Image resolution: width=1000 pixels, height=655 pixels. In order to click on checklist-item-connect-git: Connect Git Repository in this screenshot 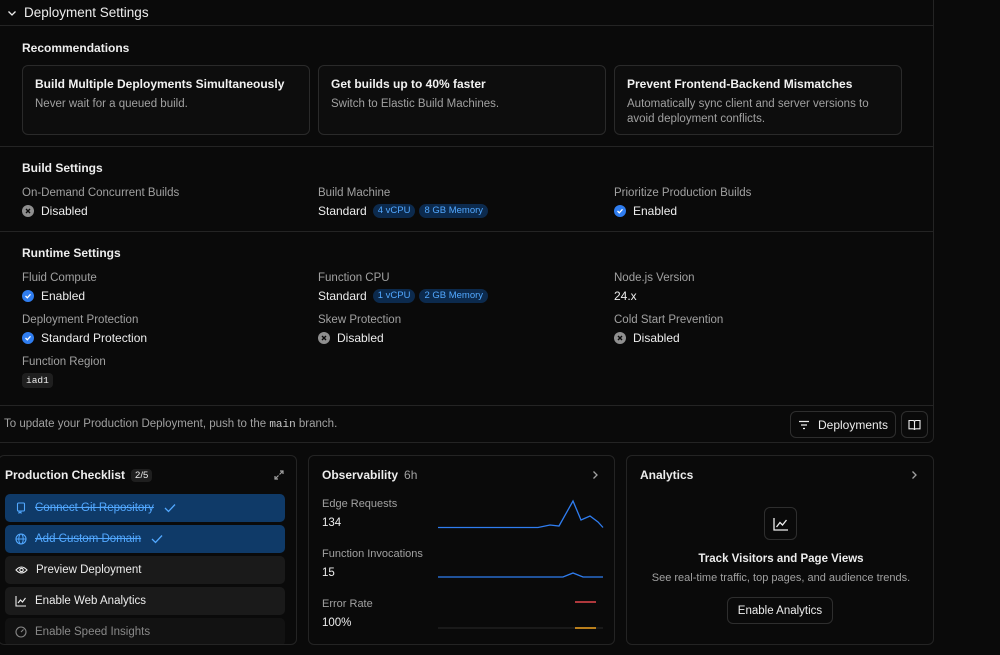, I will do `click(145, 508)`.